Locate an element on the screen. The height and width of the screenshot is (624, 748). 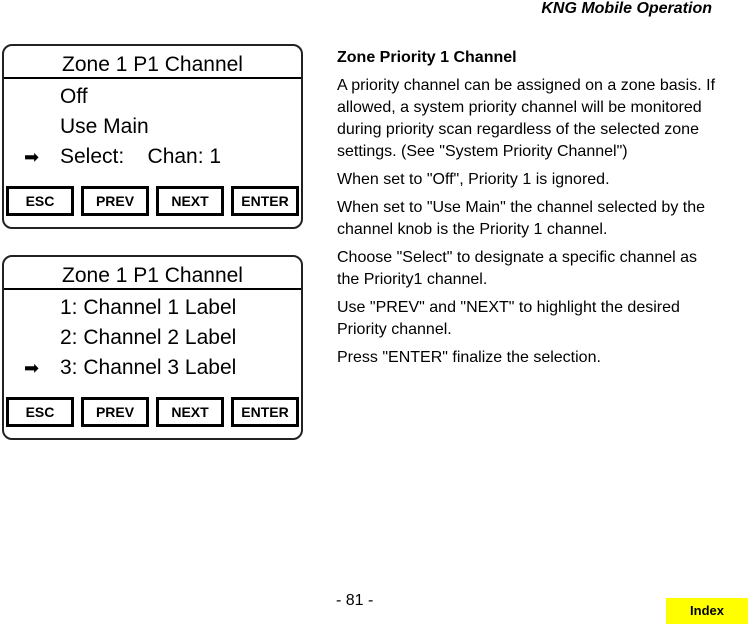
channel-item-1: 1: Channel 1 Label is located at coordinates (152, 308).